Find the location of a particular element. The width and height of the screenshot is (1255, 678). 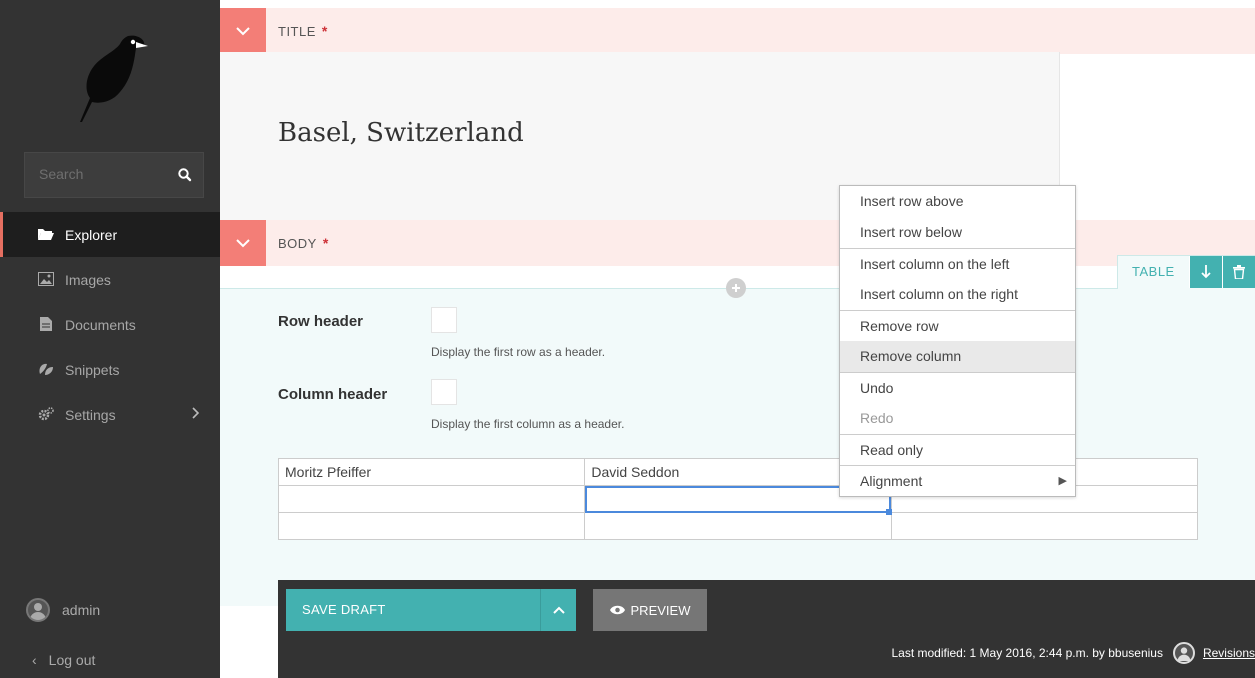

move-down-button is located at coordinates (1205, 272).